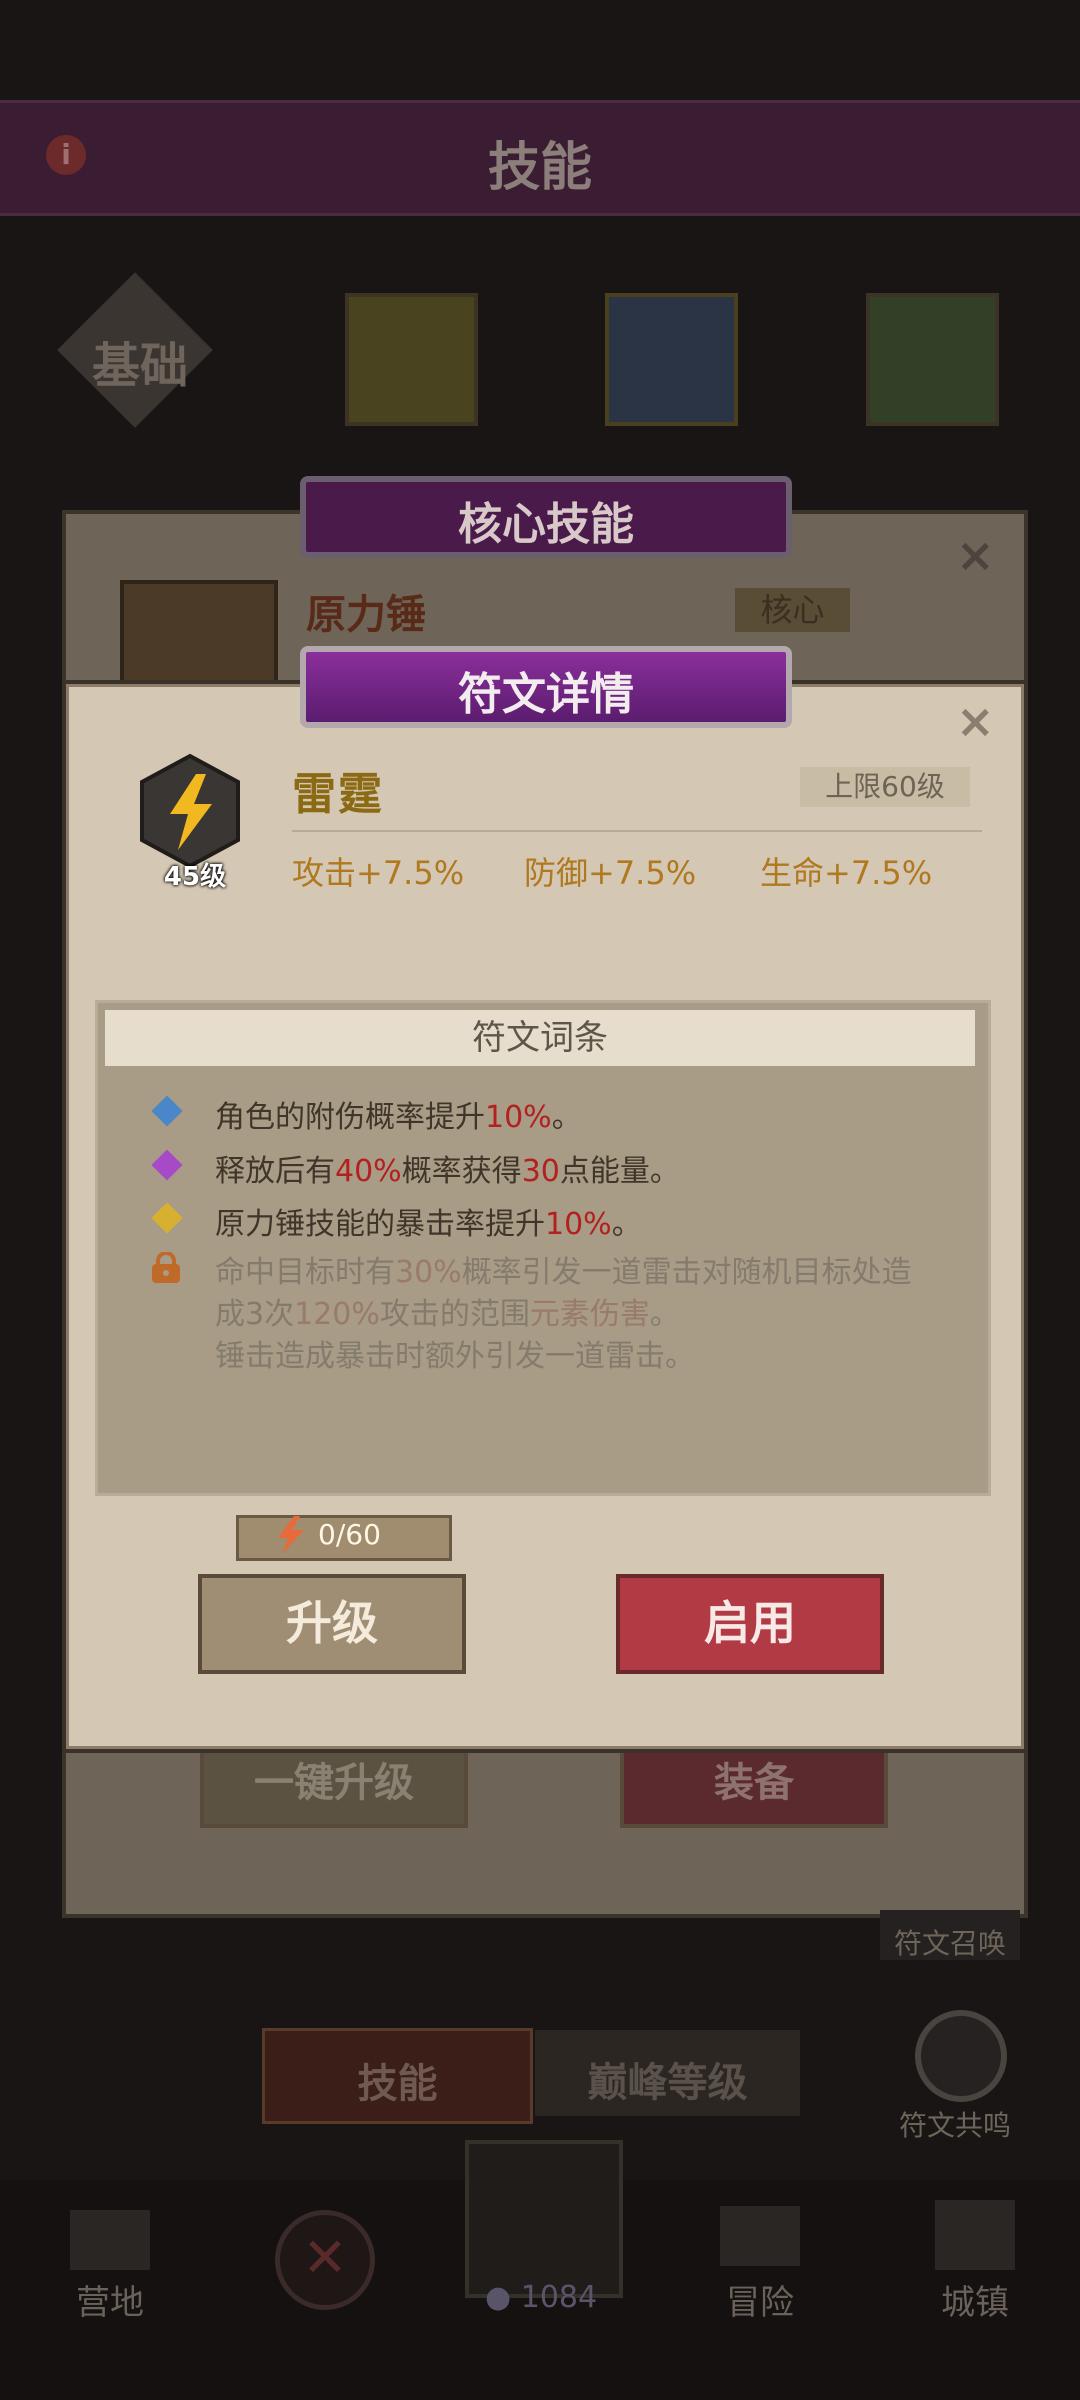 The image size is (1080, 2400). Describe the element at coordinates (637, 831) in the screenshot. I see `divider` at that location.